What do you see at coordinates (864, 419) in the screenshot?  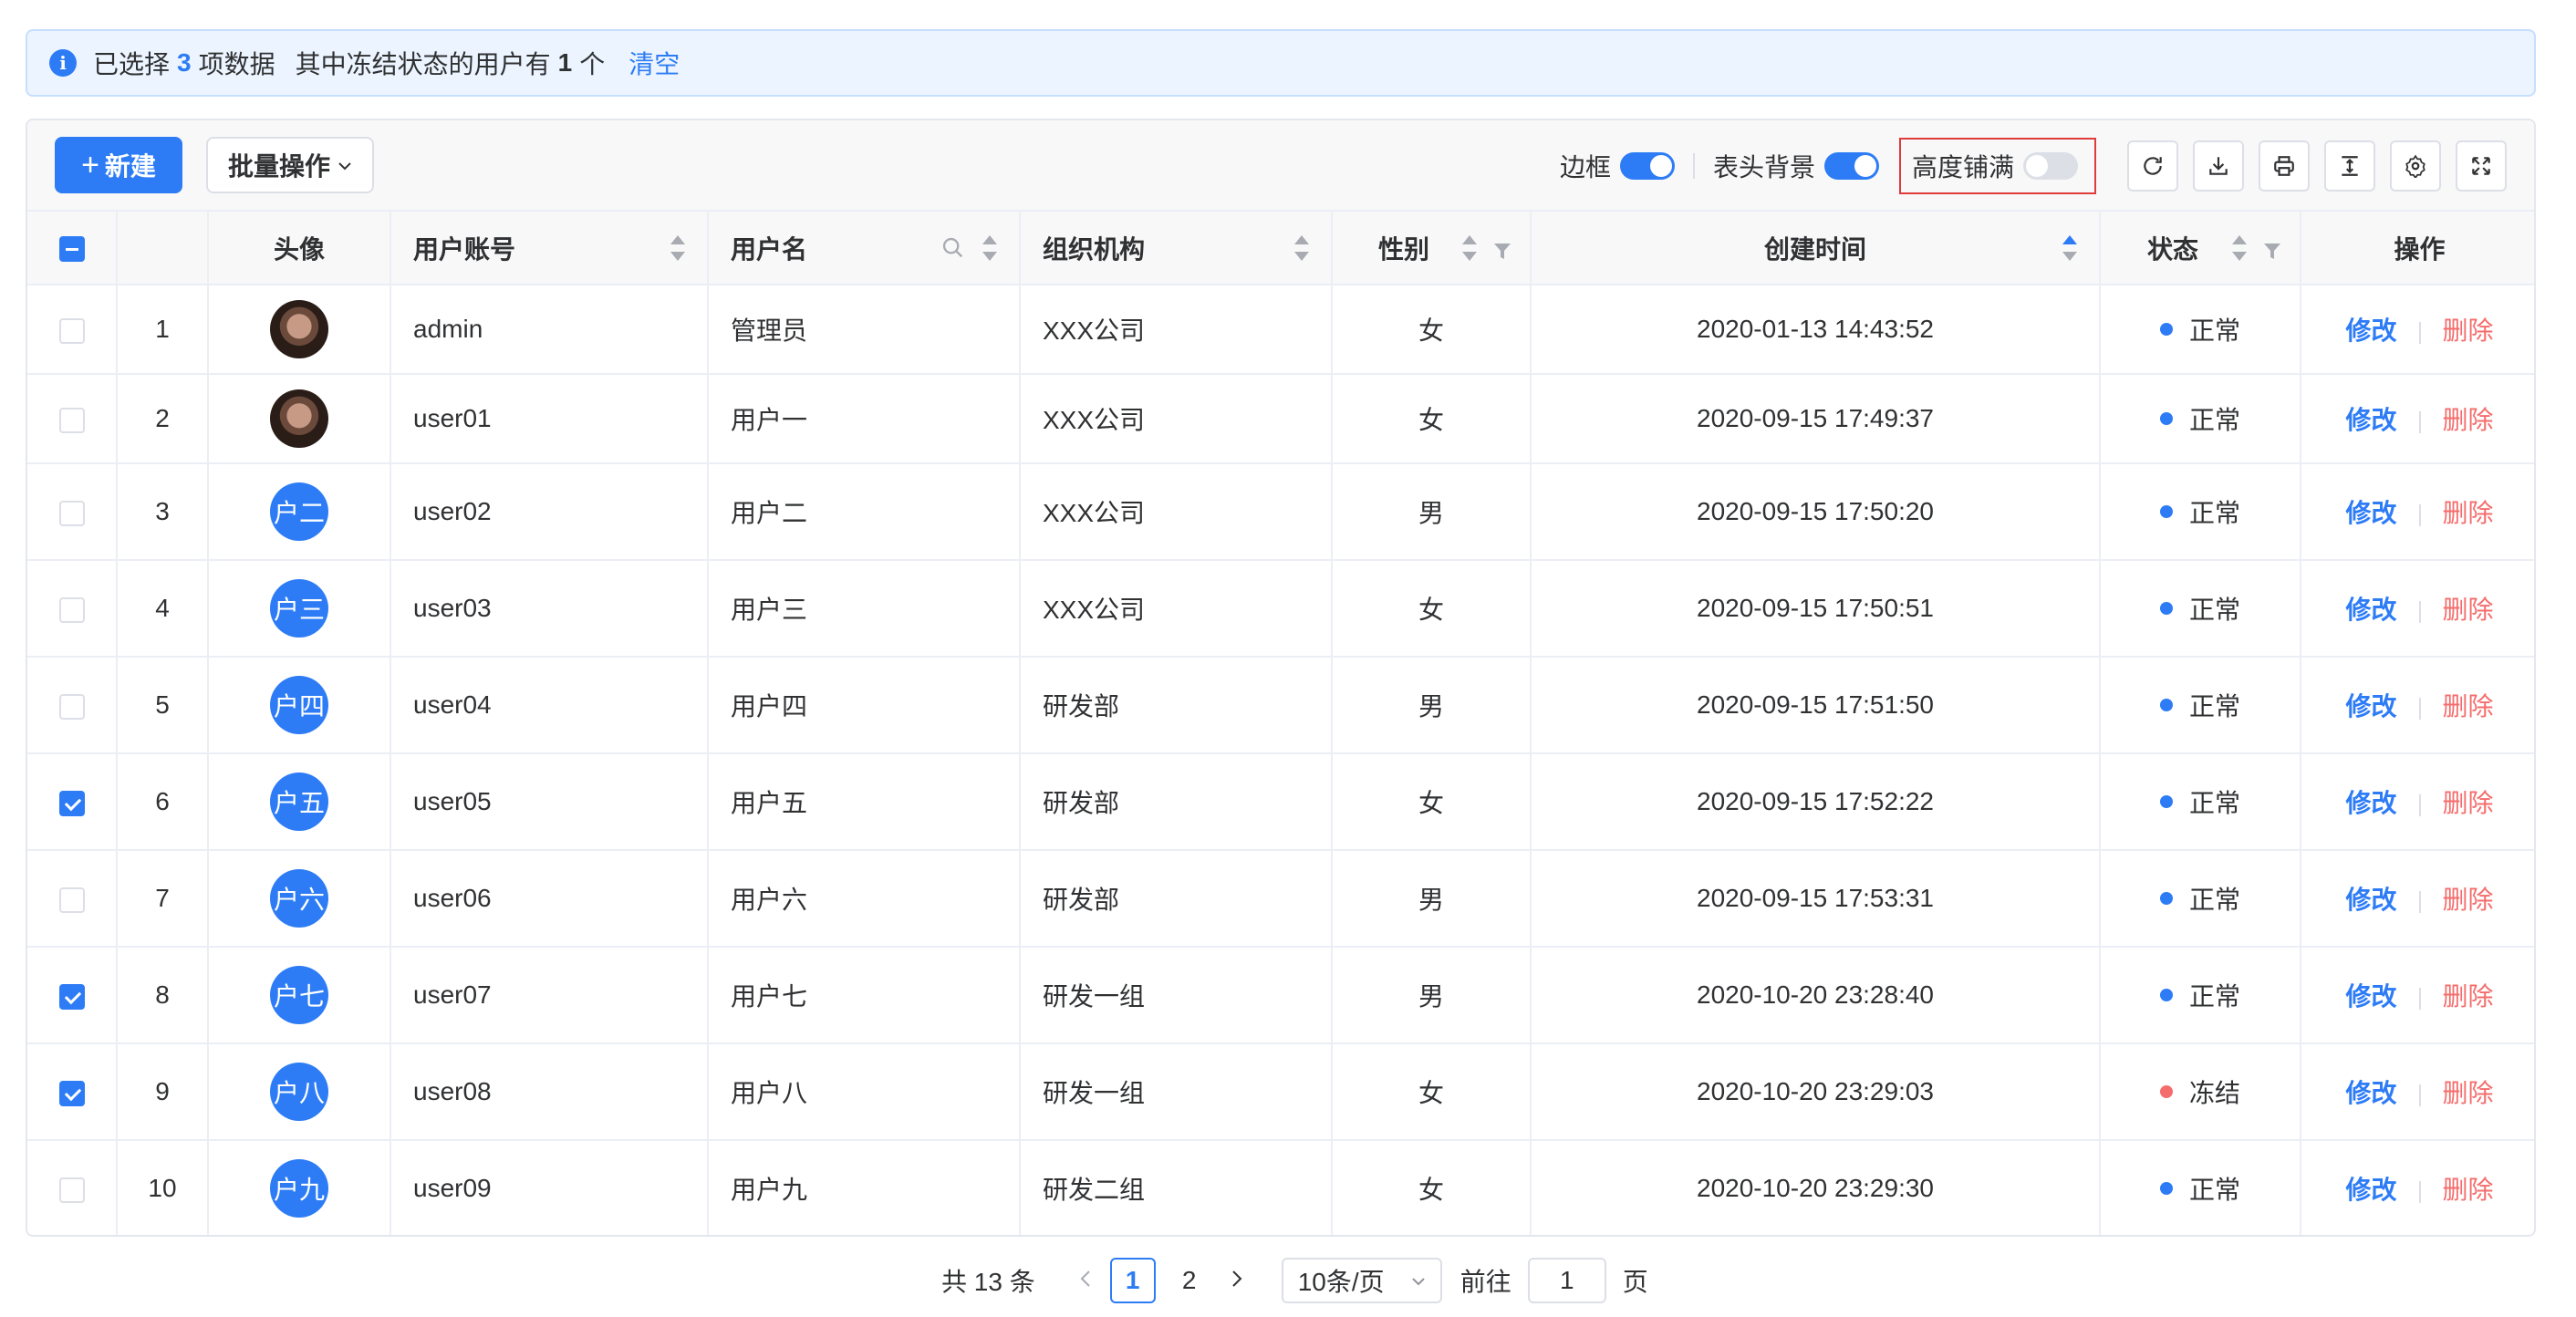 I see `name-cell: 用户一` at bounding box center [864, 419].